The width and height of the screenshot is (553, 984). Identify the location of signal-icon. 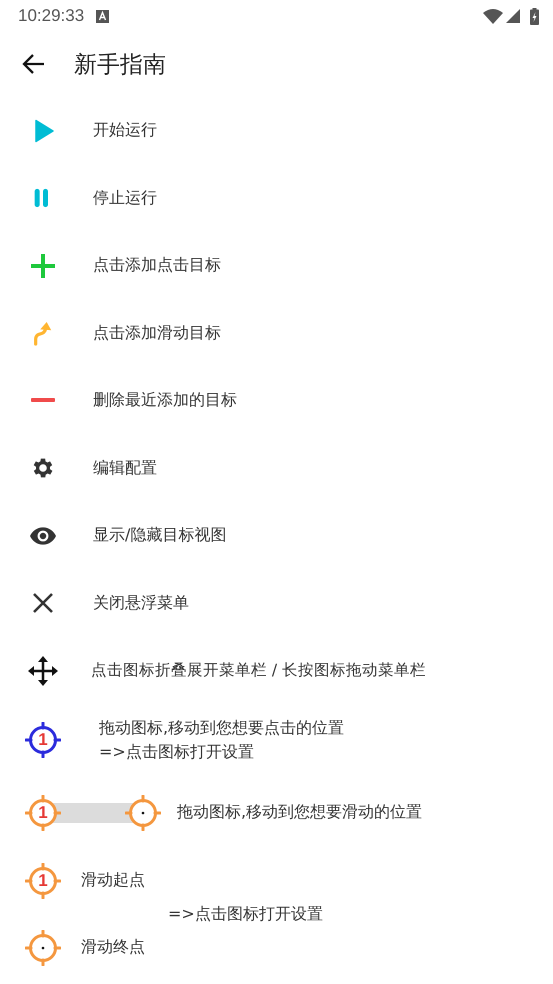
(513, 16).